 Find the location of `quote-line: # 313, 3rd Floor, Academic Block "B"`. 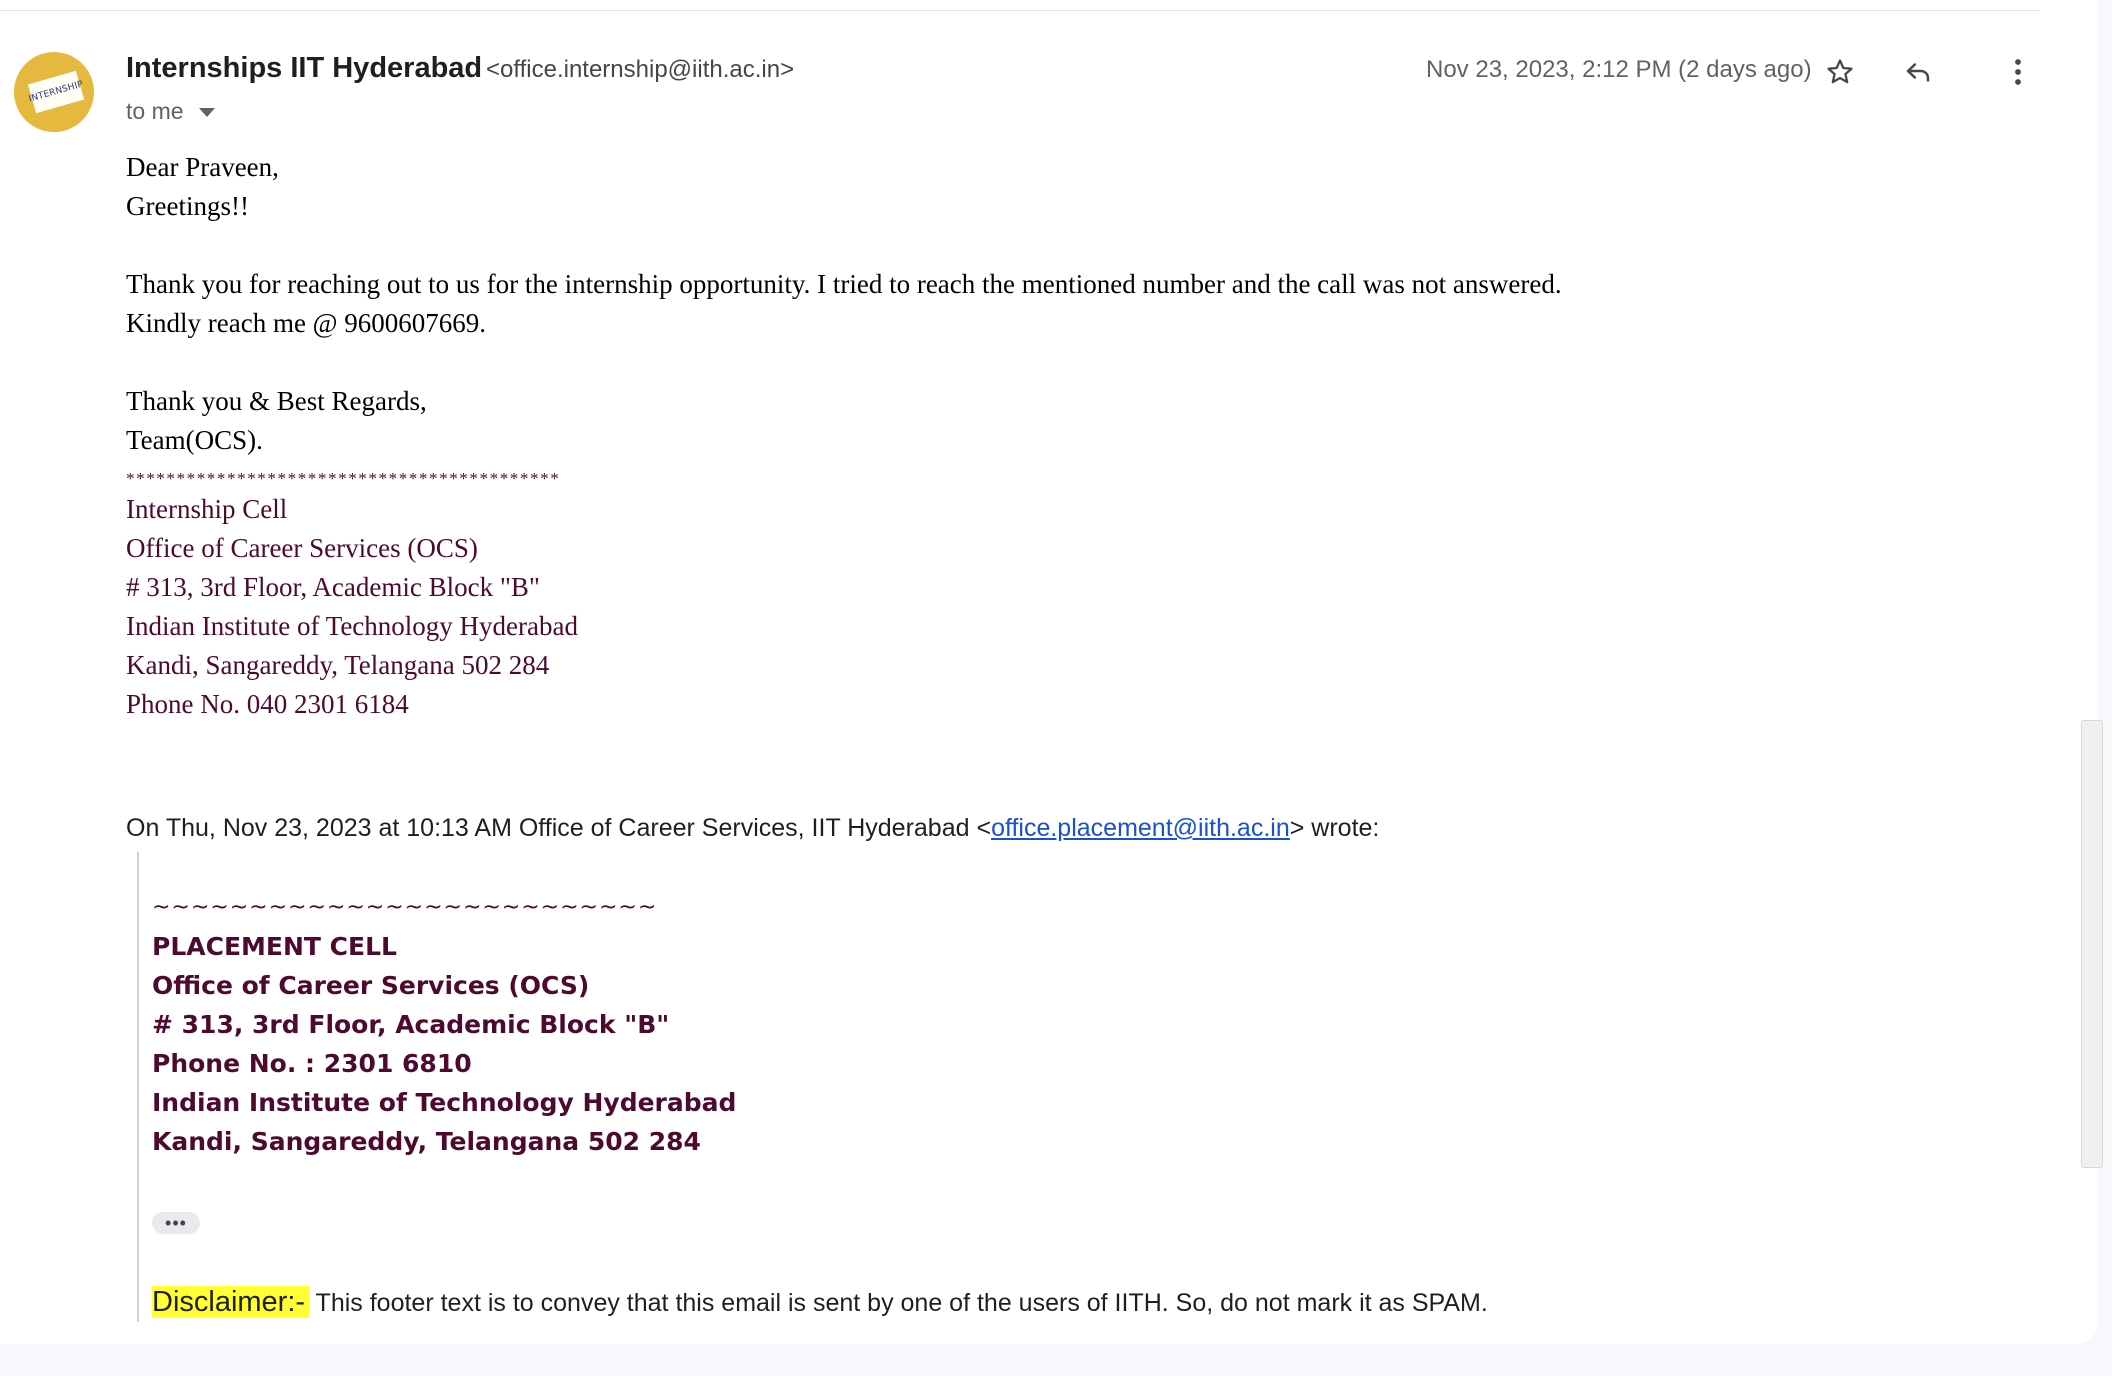

quote-line: # 313, 3rd Floor, Academic Block "B" is located at coordinates (411, 1024).